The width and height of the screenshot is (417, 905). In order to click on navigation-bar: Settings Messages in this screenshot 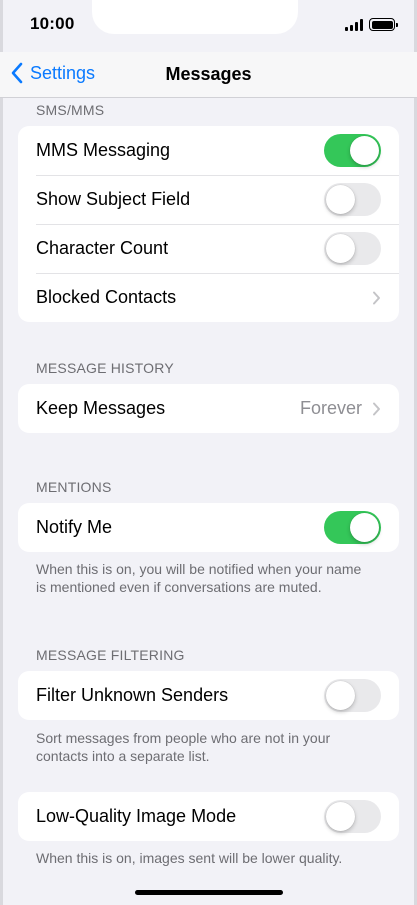, I will do `click(208, 75)`.